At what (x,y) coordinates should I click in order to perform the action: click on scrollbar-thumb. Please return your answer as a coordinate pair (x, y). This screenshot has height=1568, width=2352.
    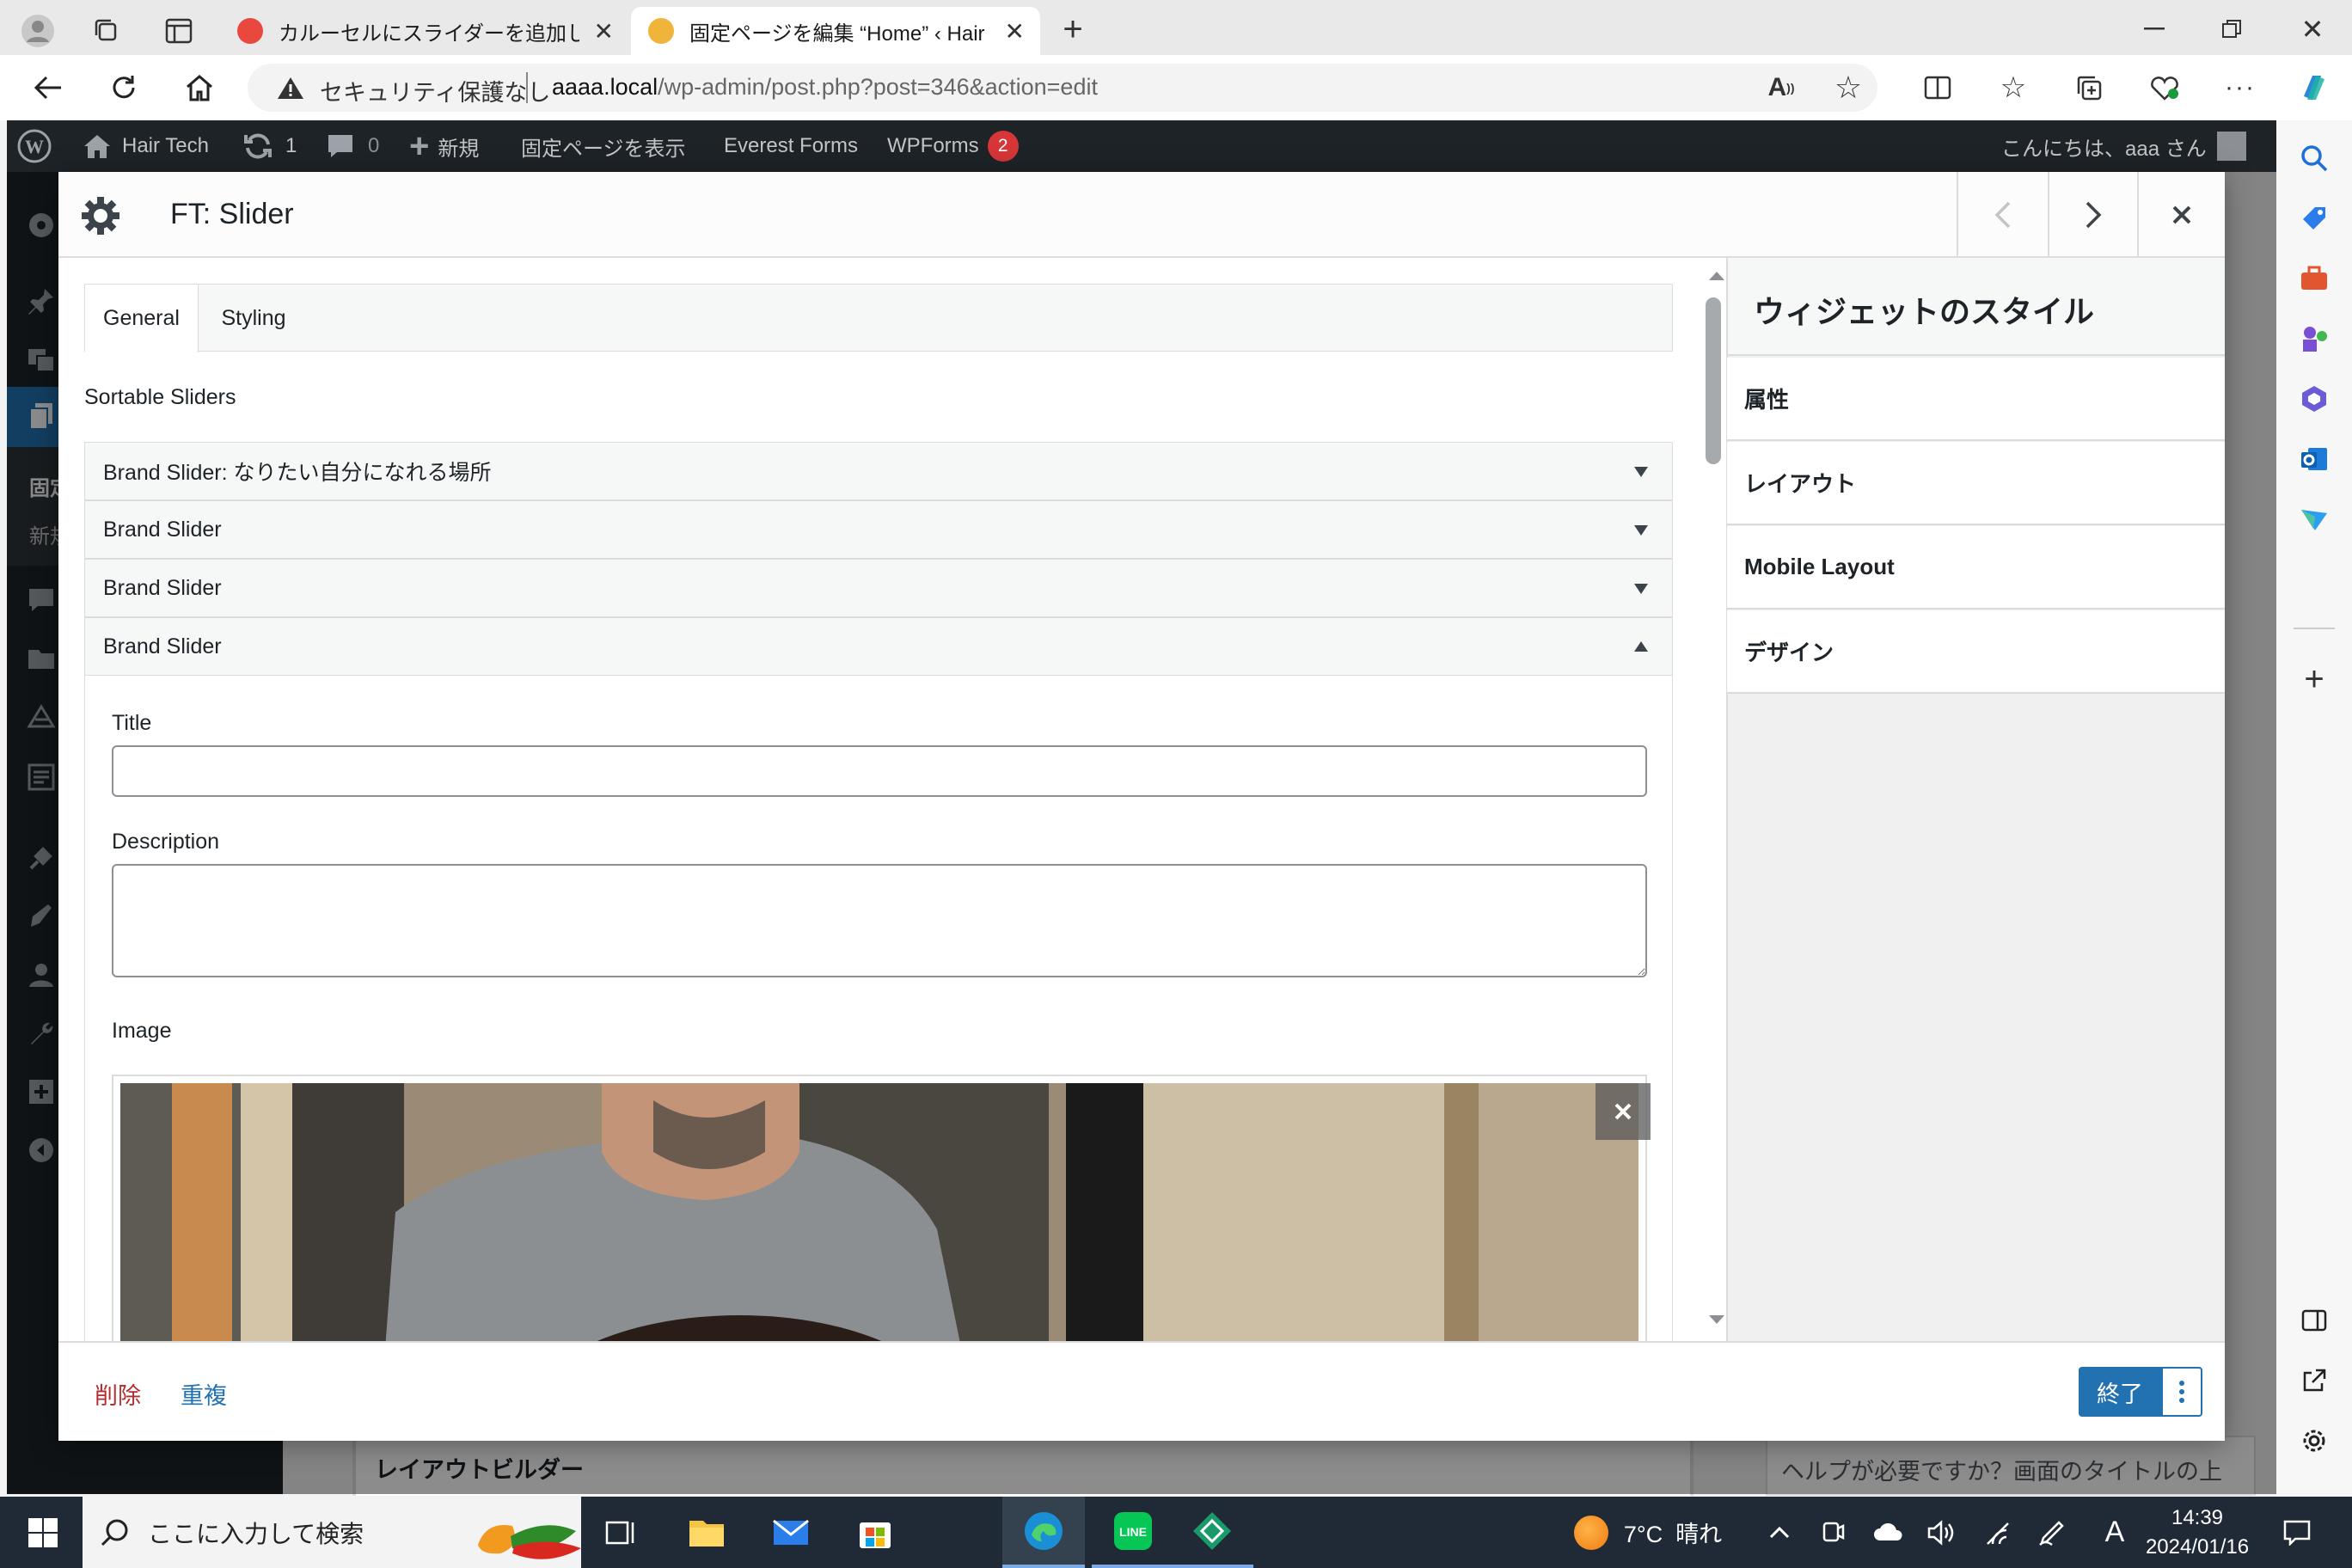
    Looking at the image, I should click on (1713, 380).